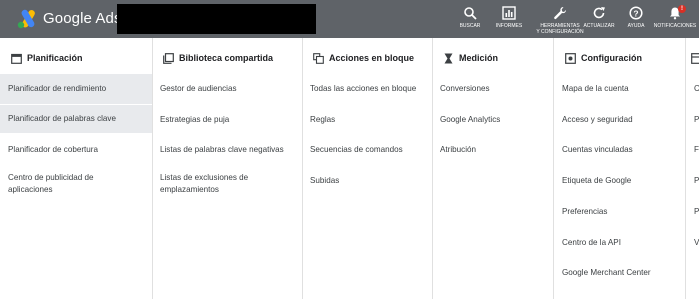  I want to click on account-info-redacted, so click(216, 19).